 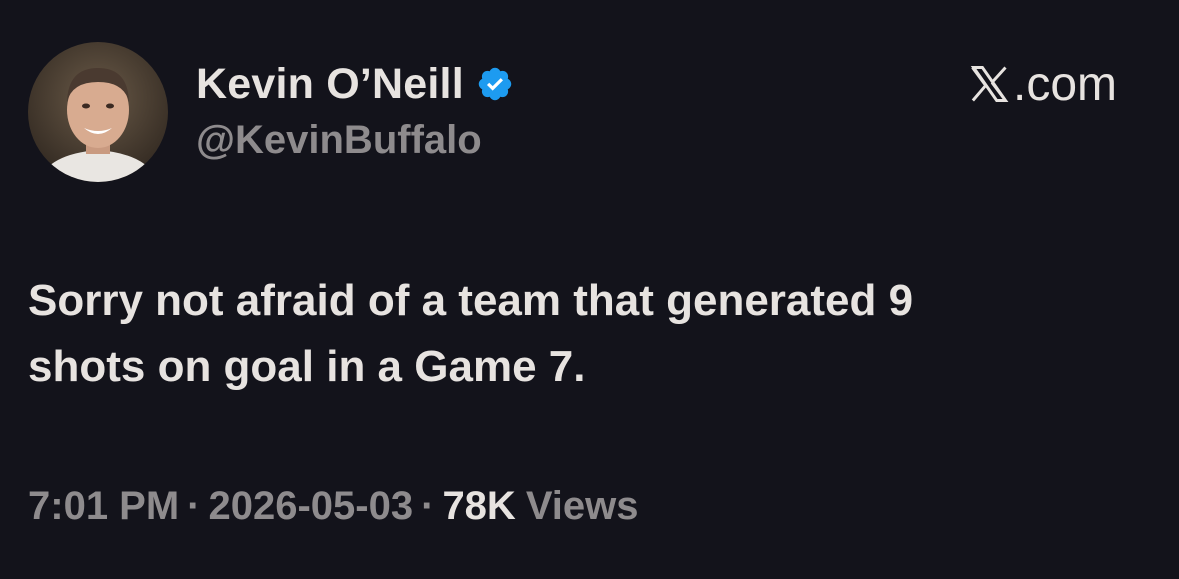 What do you see at coordinates (582, 506) in the screenshot?
I see `views-label: Views` at bounding box center [582, 506].